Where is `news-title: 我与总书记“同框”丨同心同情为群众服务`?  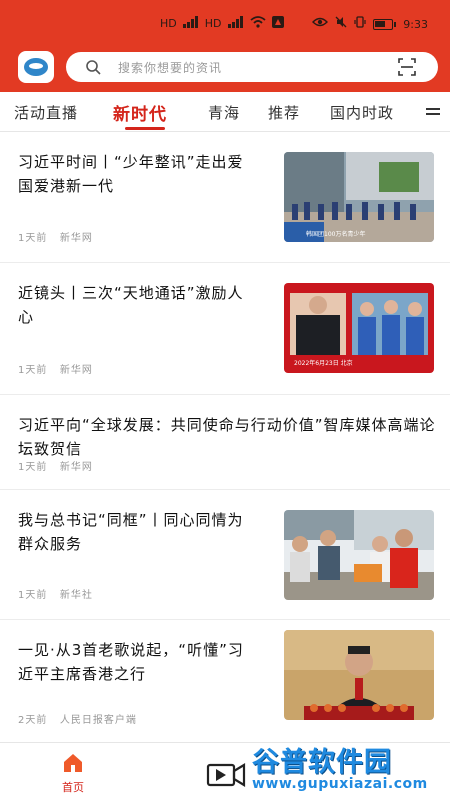
news-title: 我与总书记“同框”丨同心同情为群众服务 is located at coordinates (131, 532).